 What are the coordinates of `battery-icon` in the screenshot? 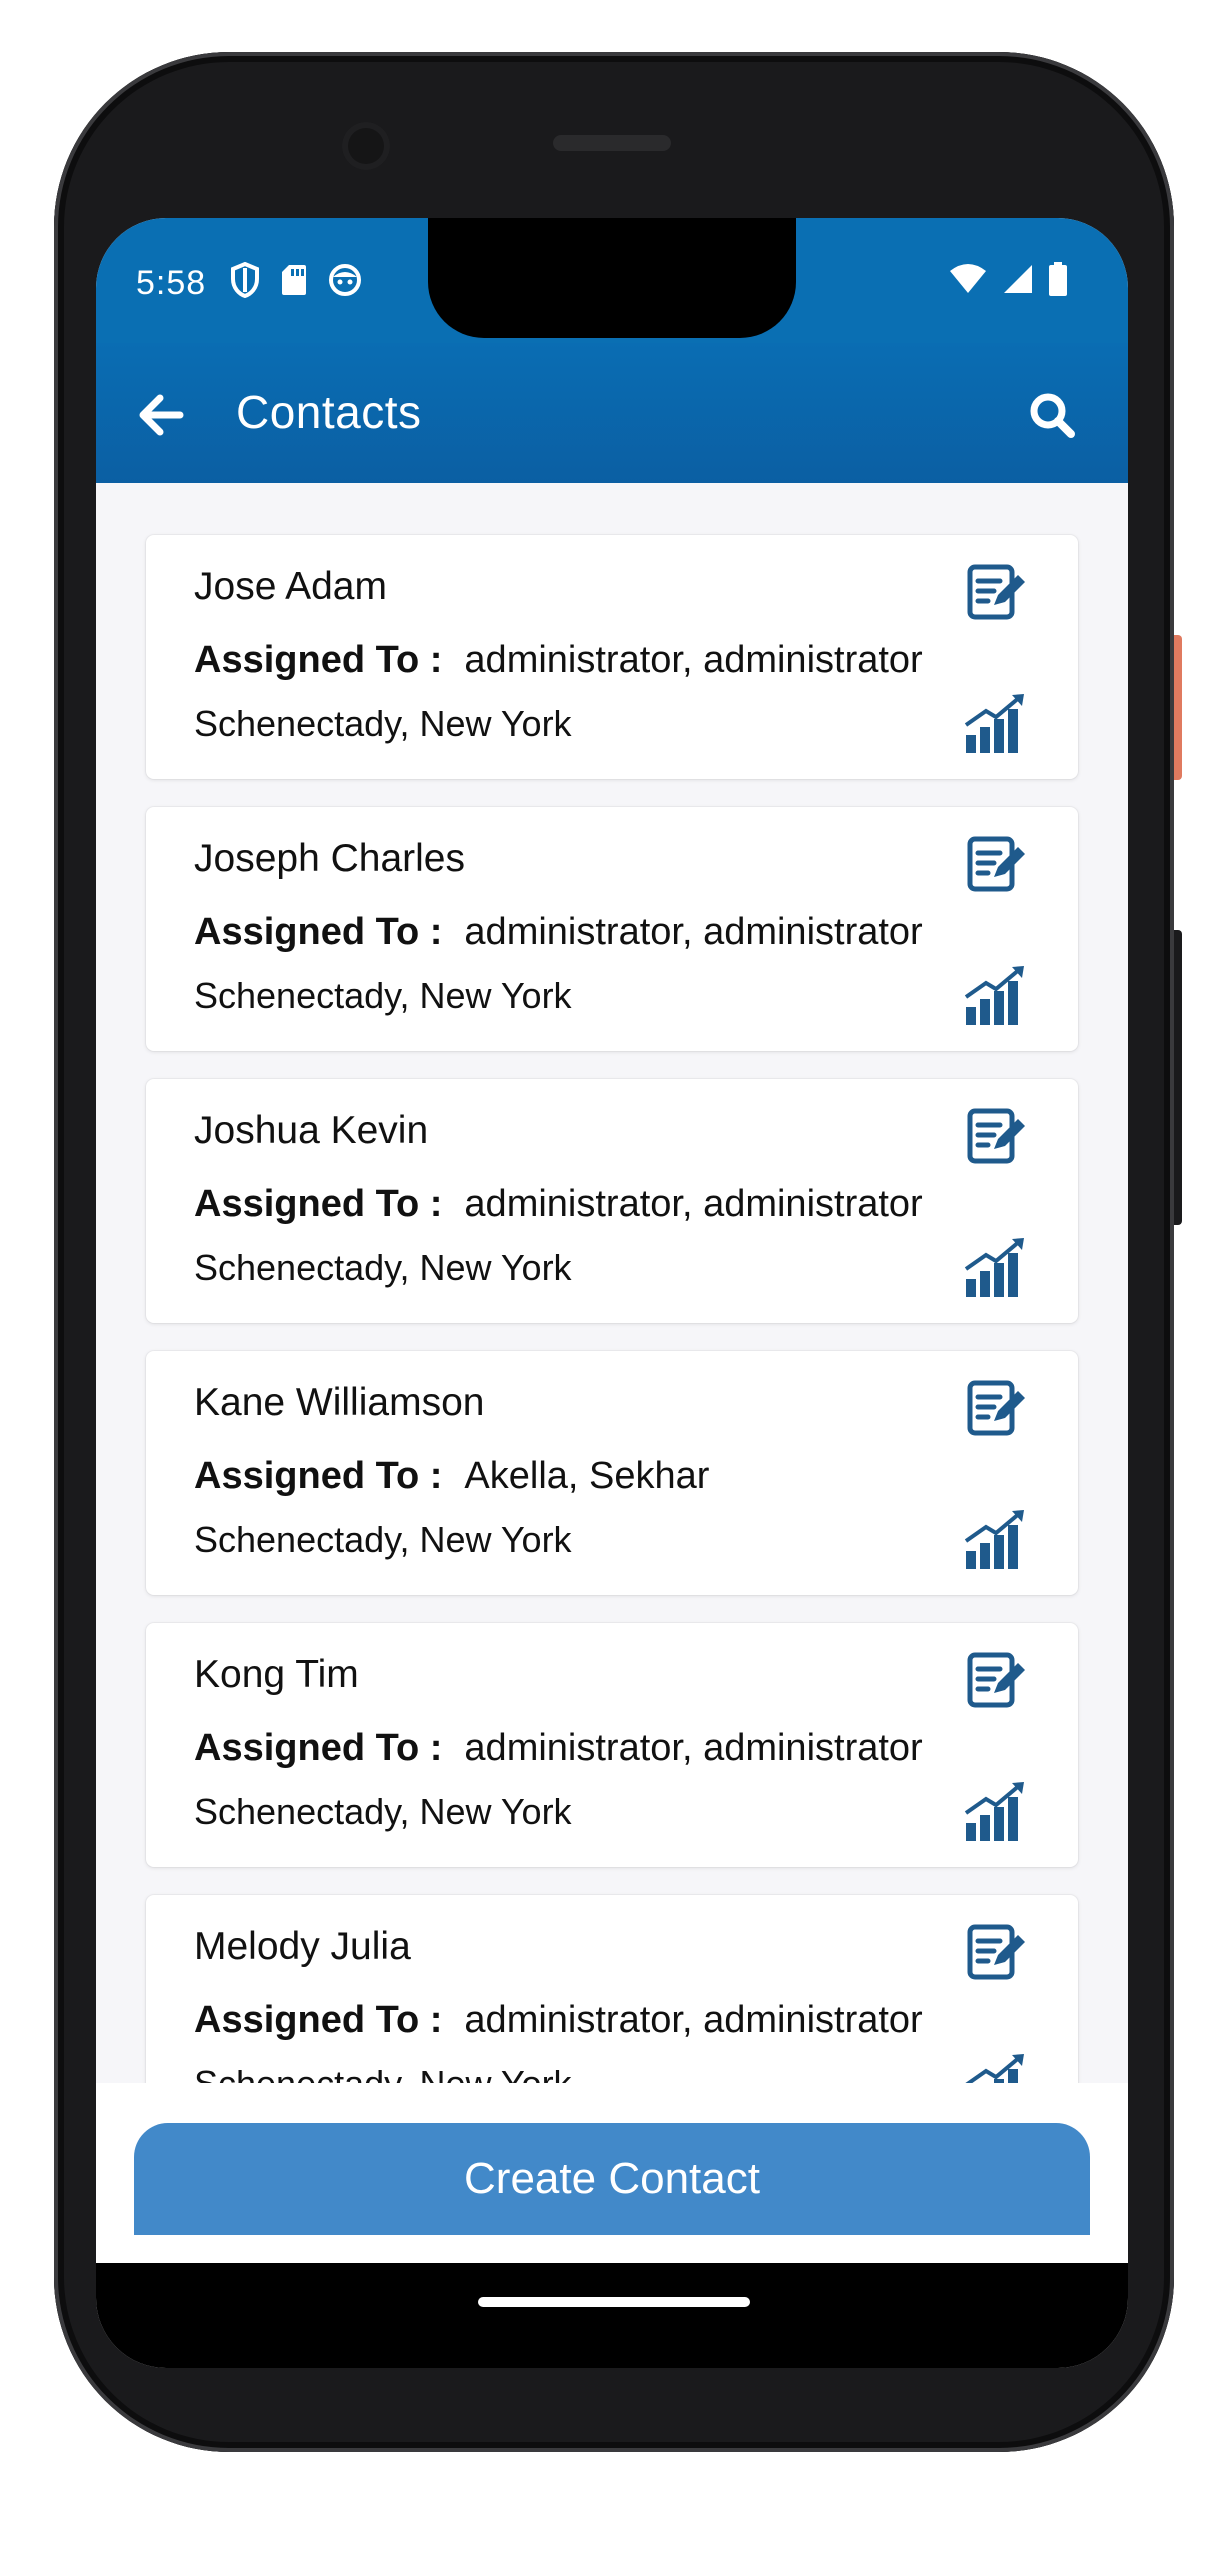 It's located at (1058, 279).